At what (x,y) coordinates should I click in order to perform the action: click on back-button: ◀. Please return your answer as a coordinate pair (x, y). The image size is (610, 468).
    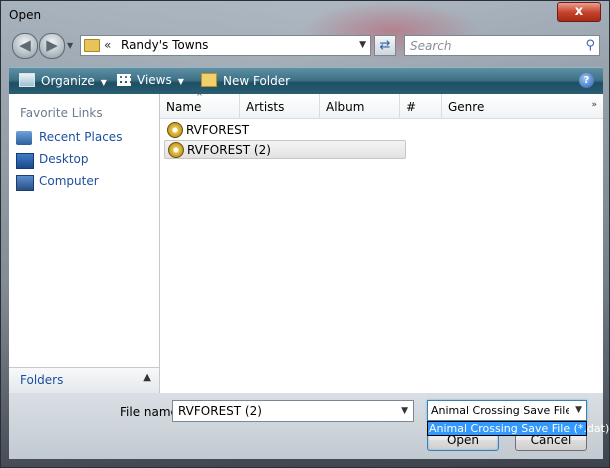
    Looking at the image, I should click on (25, 46).